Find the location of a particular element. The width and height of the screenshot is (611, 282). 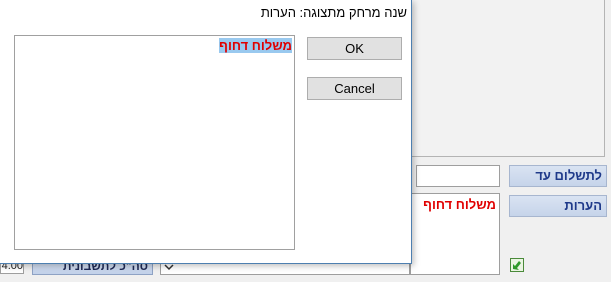

notes-field: משלוח דחוף is located at coordinates (455, 234).